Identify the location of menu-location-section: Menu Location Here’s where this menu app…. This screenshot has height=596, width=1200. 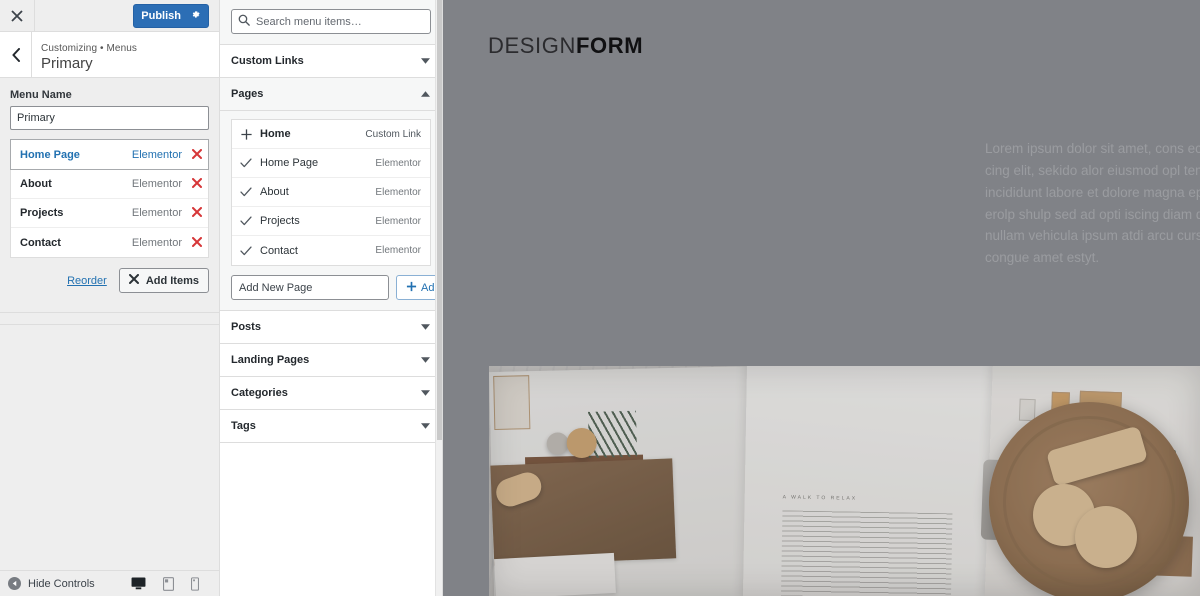
(109, 318).